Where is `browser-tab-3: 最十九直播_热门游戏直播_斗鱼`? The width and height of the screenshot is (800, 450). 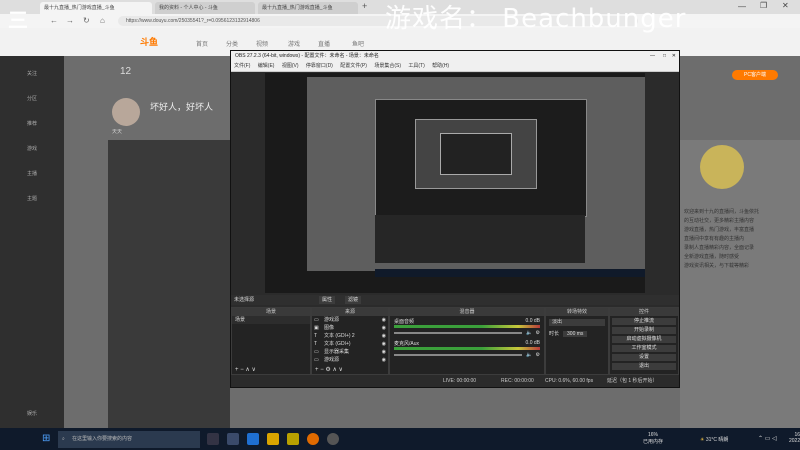
browser-tab-3: 最十九直播_热门游戏直播_斗鱼 is located at coordinates (308, 8).